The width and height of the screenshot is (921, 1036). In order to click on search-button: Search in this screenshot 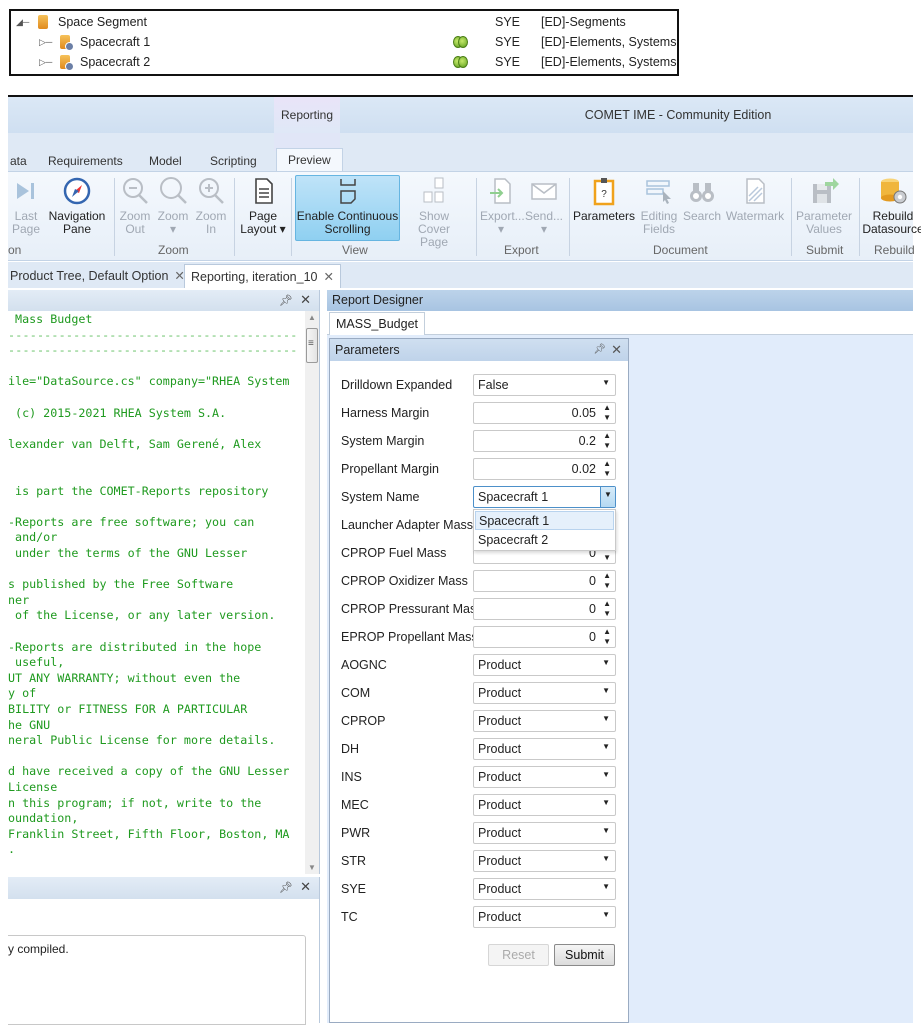, I will do `click(702, 199)`.